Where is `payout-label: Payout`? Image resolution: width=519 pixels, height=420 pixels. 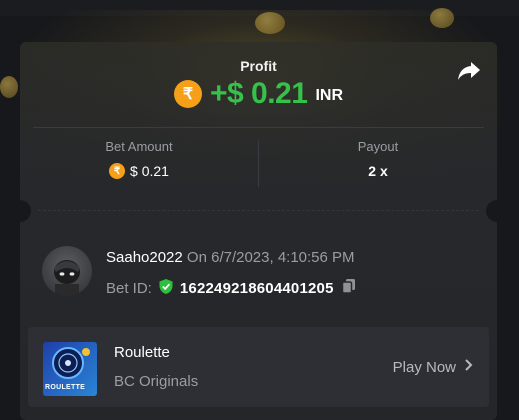 payout-label: Payout is located at coordinates (378, 146).